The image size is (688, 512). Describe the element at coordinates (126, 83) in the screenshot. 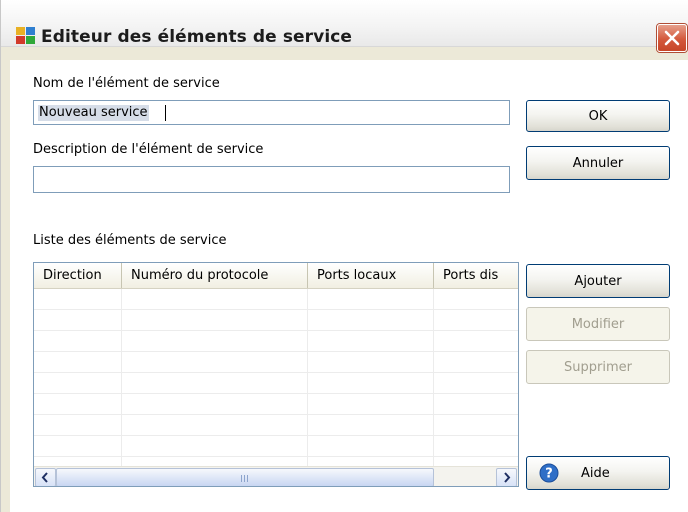

I see `name-label: Nom de l'élément de service` at that location.